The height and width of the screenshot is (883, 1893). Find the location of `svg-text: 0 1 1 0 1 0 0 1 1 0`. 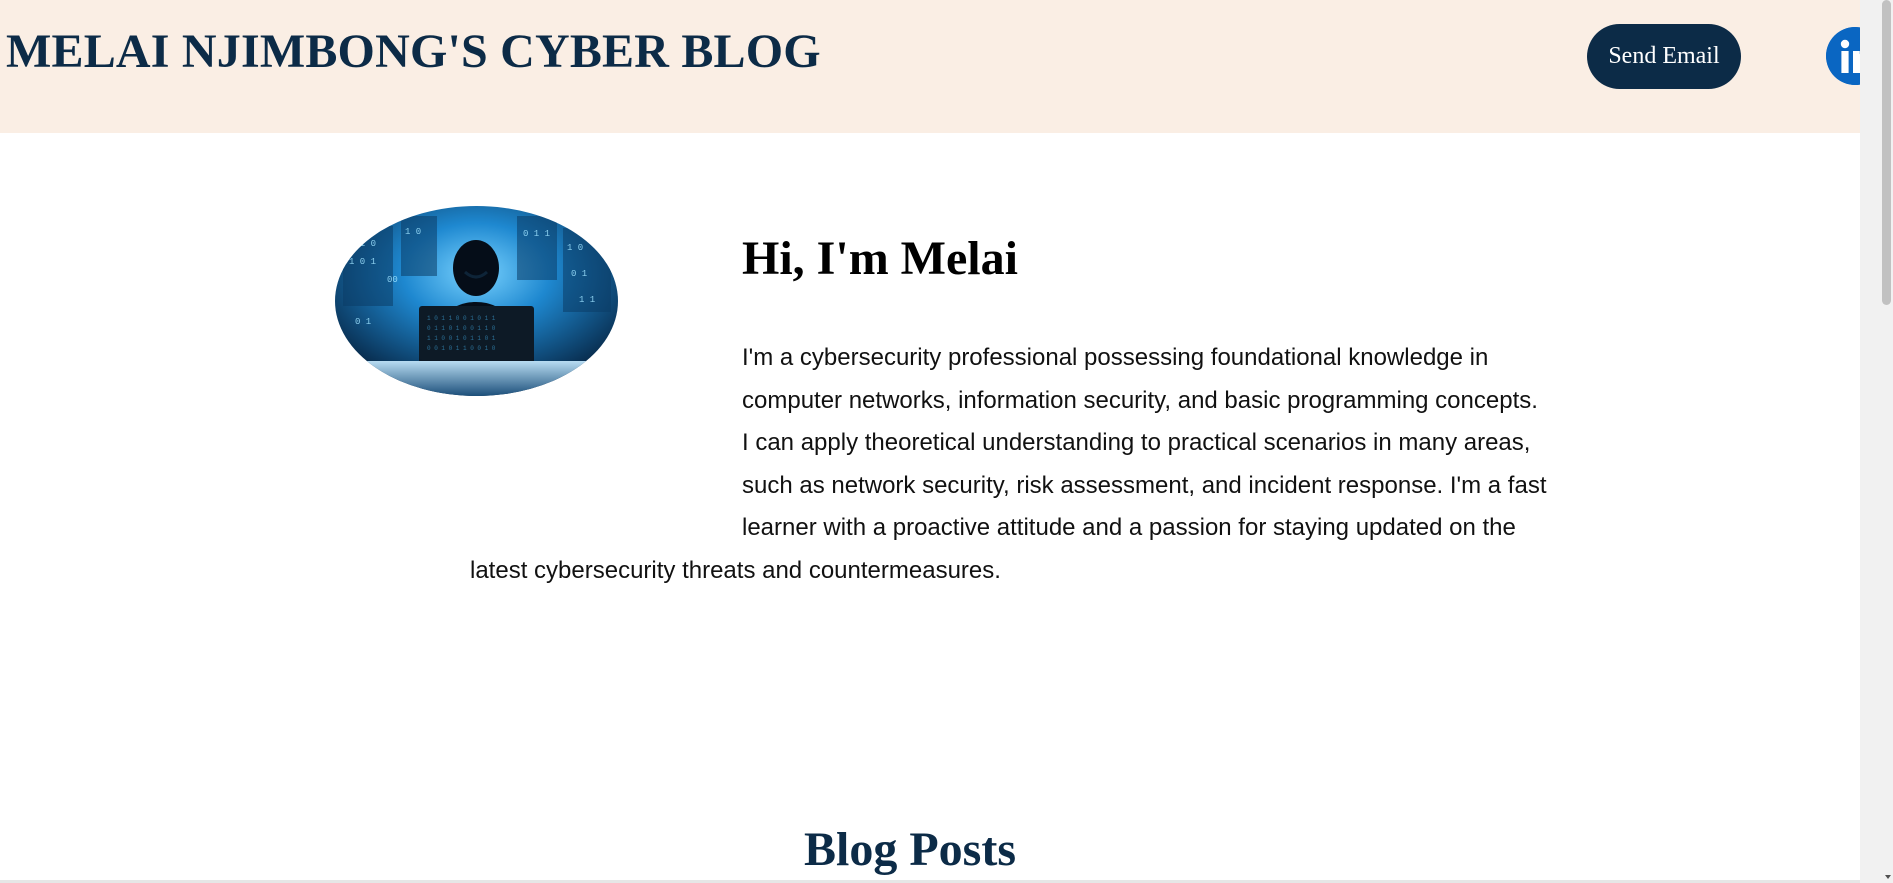

svg-text: 0 1 1 0 1 0 0 1 1 0 is located at coordinates (461, 328).